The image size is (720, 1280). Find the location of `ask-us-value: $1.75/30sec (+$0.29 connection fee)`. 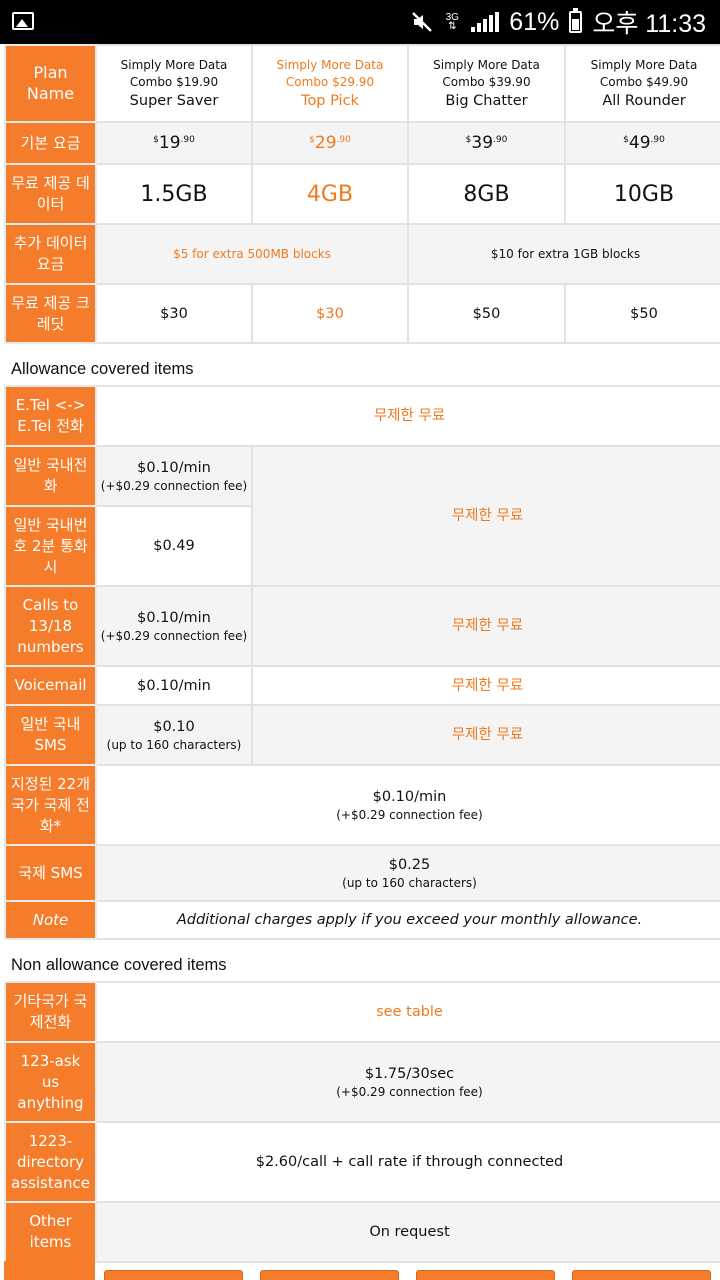

ask-us-value: $1.75/30sec (+$0.29 connection fee) is located at coordinates (407, 1082).